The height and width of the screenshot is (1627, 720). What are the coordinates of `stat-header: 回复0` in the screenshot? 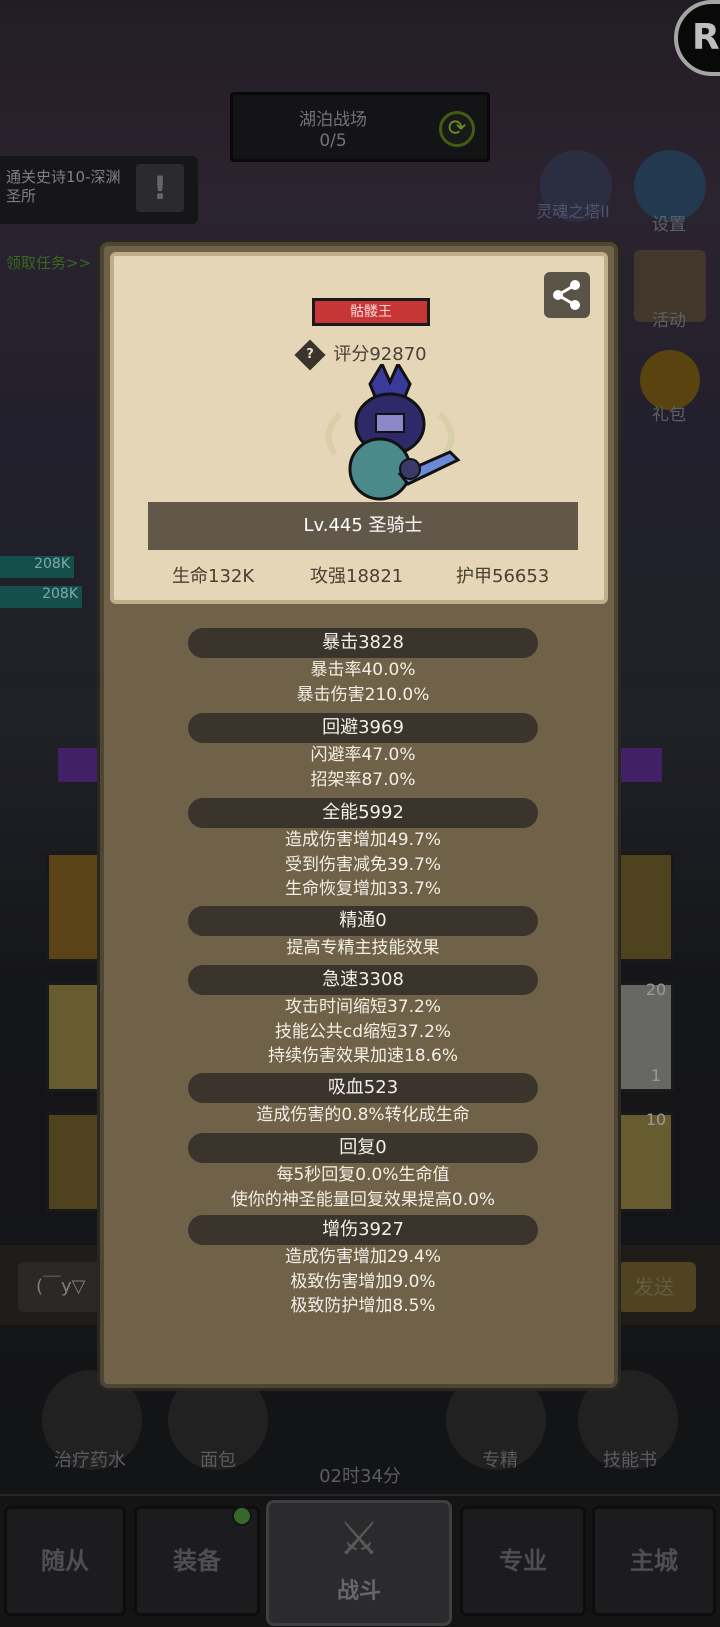 It's located at (363, 1148).